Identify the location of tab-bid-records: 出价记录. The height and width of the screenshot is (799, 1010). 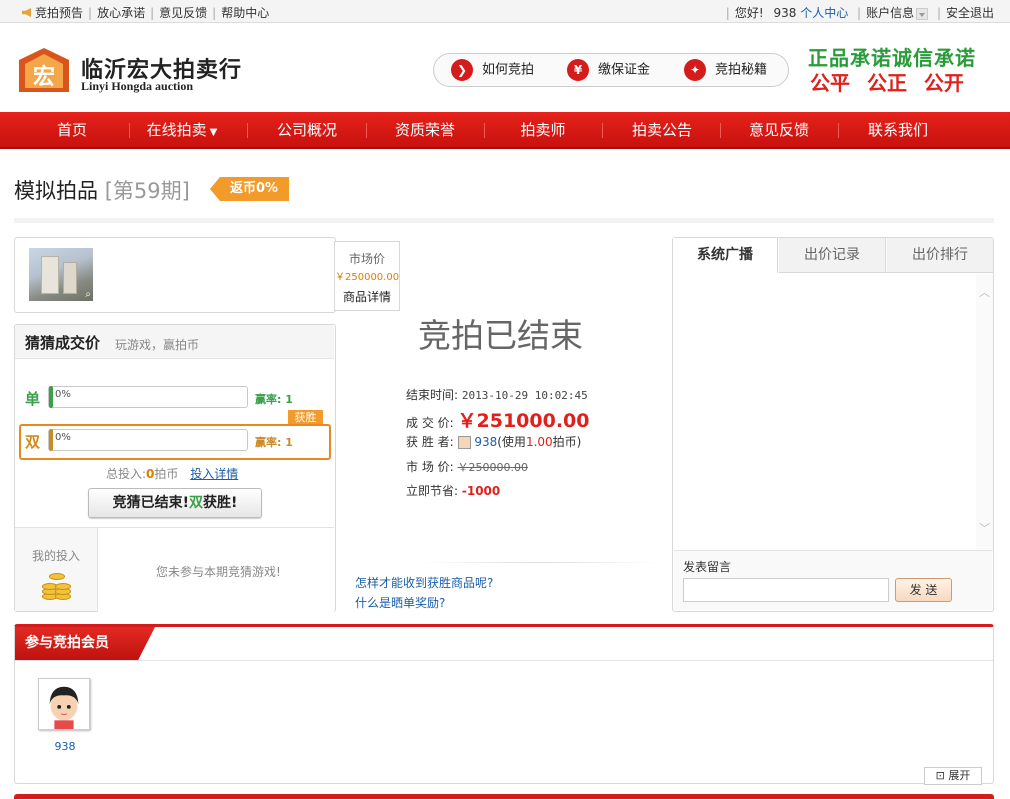
(832, 255).